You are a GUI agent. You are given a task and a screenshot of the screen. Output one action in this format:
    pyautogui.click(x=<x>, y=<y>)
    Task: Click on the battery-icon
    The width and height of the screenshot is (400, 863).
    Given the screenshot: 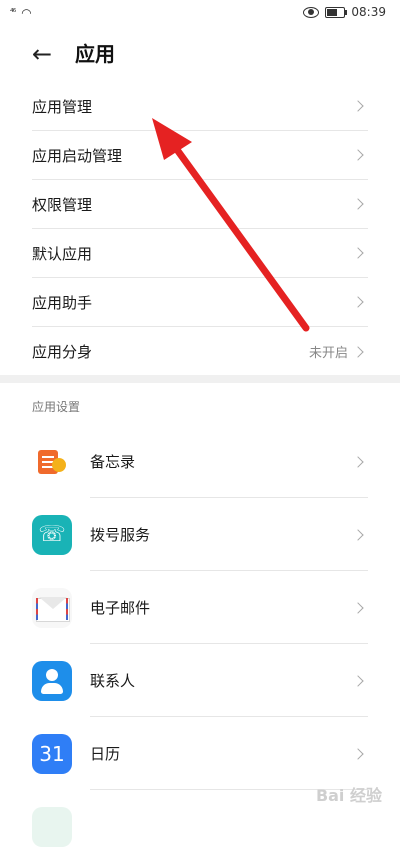 What is the action you would take?
    pyautogui.click(x=336, y=12)
    